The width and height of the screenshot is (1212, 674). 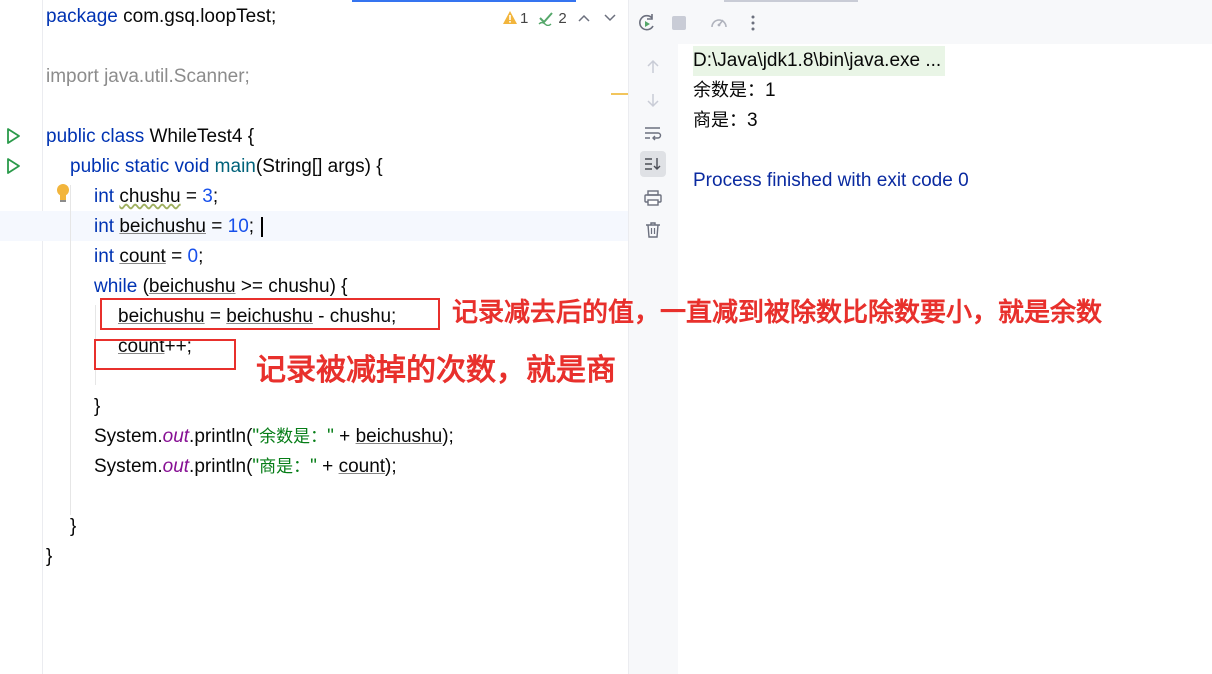 I want to click on arrow-up-icon, so click(x=653, y=67).